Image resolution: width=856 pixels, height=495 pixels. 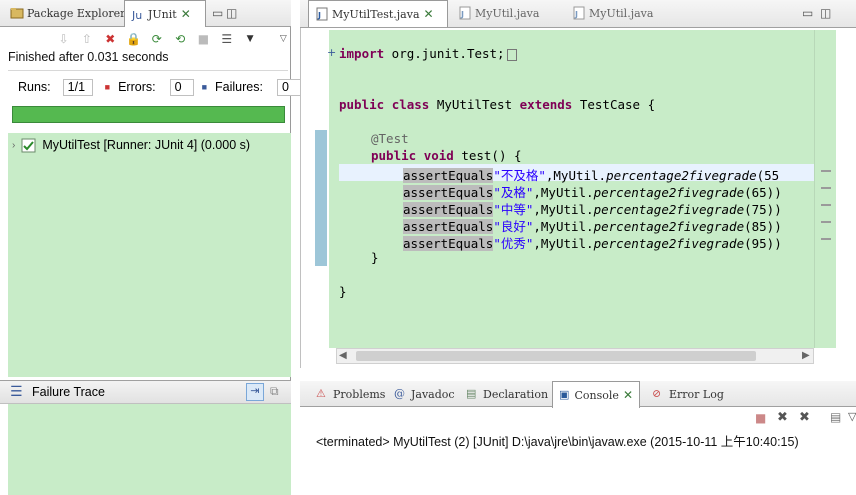 What do you see at coordinates (760, 418) in the screenshot?
I see `terminate-icon: ■` at bounding box center [760, 418].